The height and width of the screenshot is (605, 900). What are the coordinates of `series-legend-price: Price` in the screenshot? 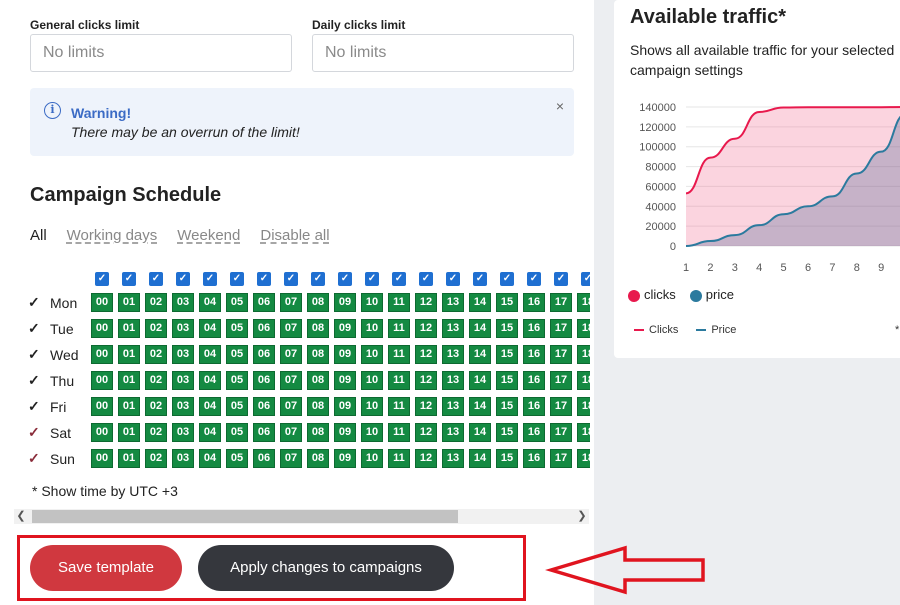 It's located at (716, 330).